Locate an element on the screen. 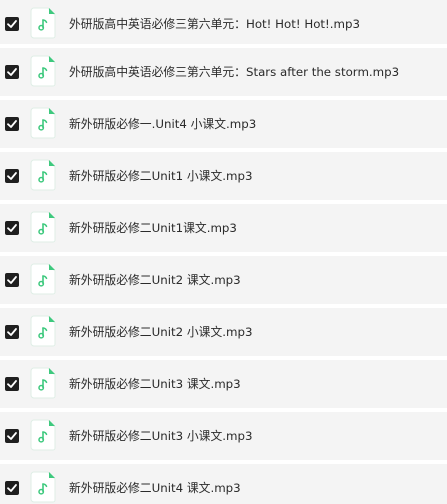 The width and height of the screenshot is (447, 504). file-row: 新外研版必修二Unit3 小课文.mp3 is located at coordinates (223, 436).